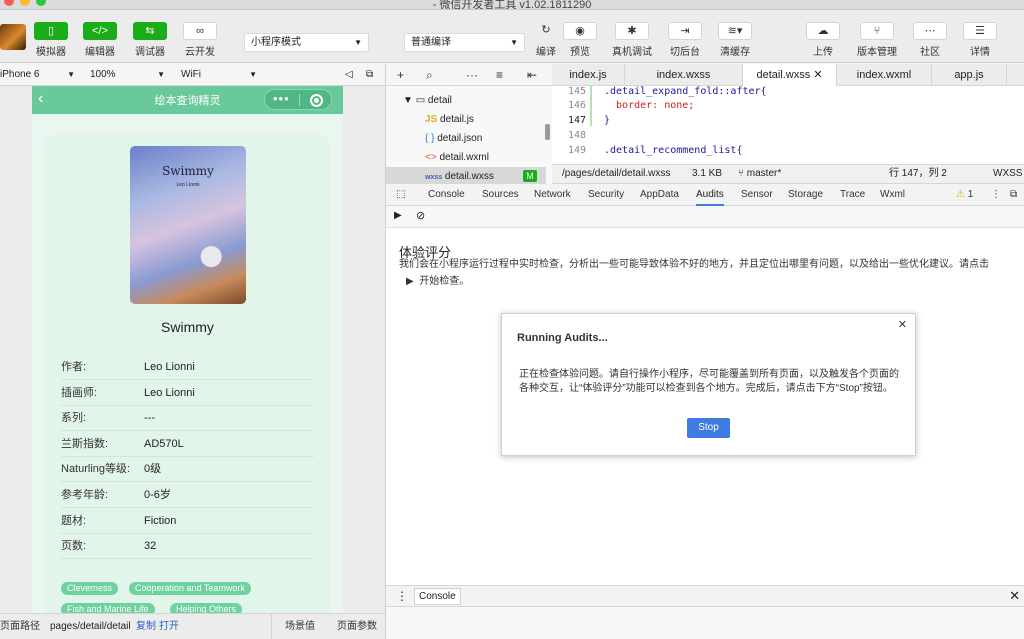 This screenshot has width=1024, height=639. Describe the element at coordinates (206, 608) in the screenshot. I see `book-tag: Helping Others` at that location.